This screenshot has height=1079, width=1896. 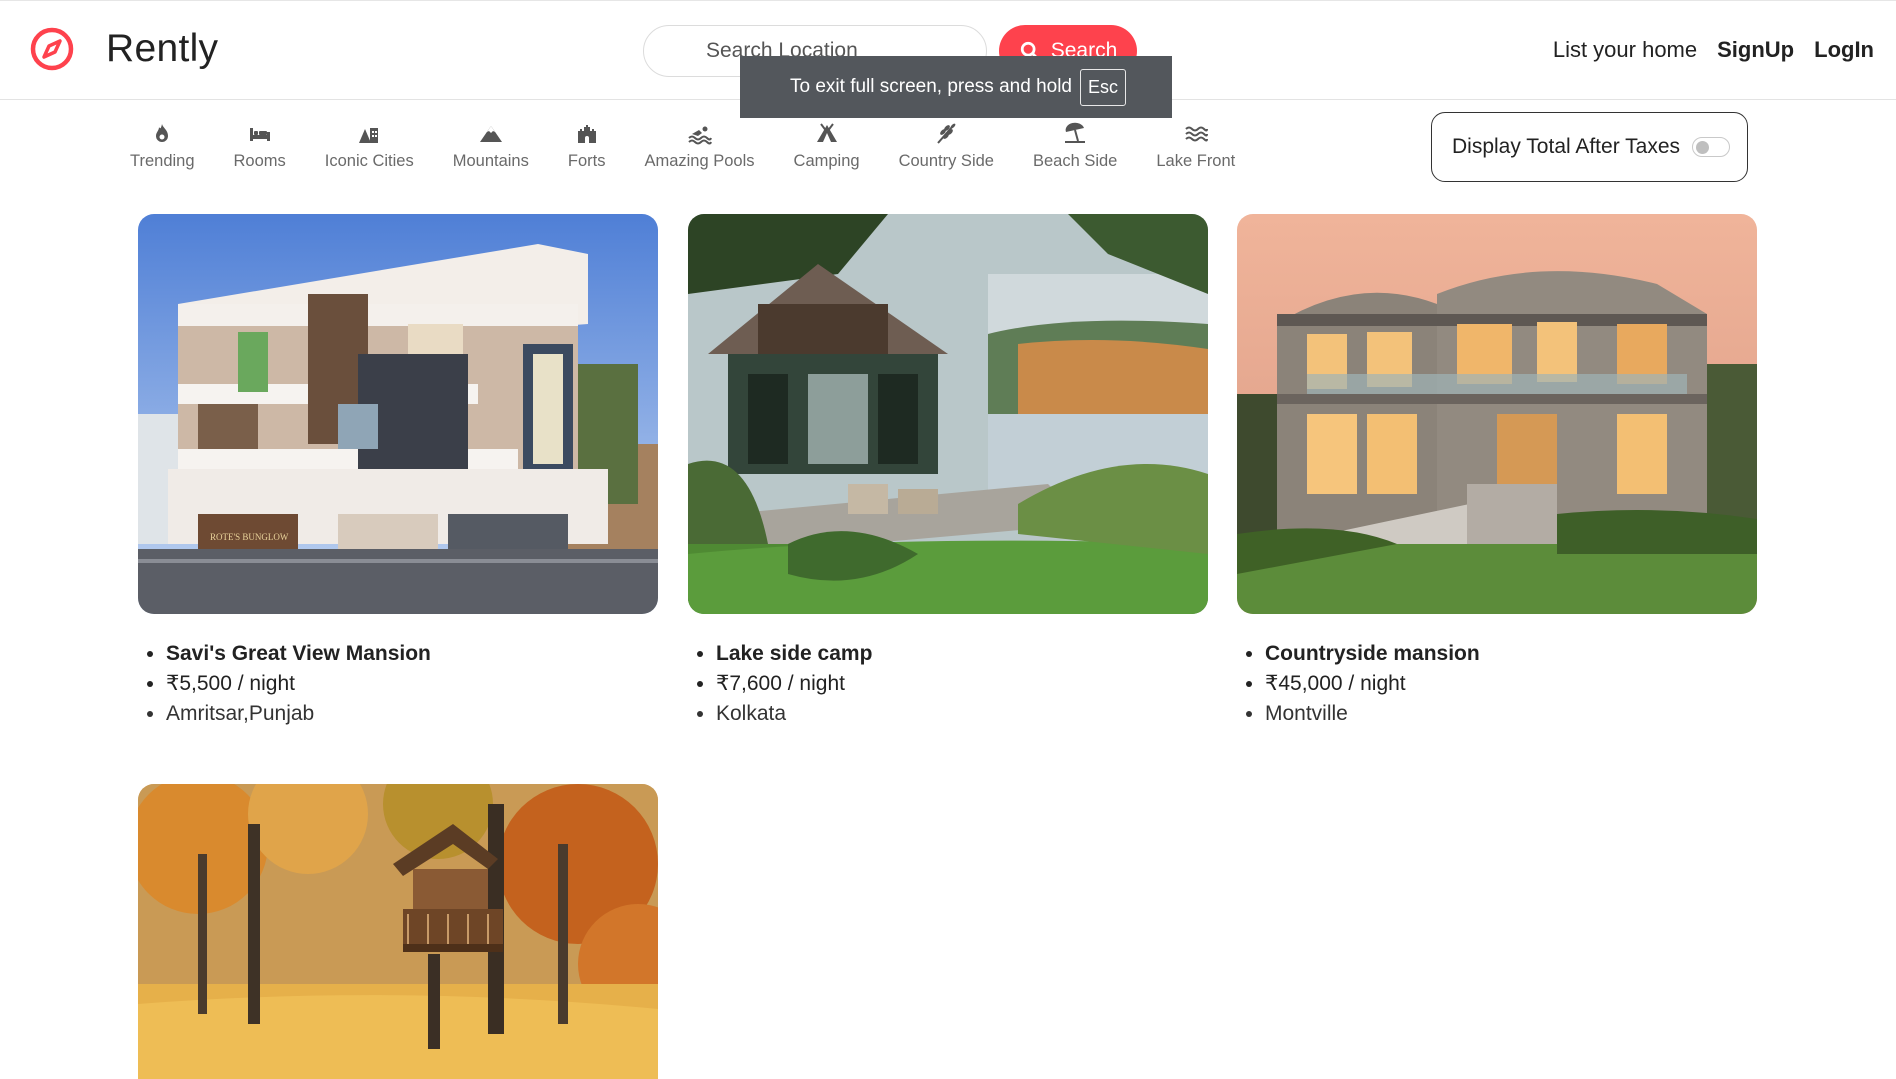 I want to click on tent-icon, so click(x=826, y=132).